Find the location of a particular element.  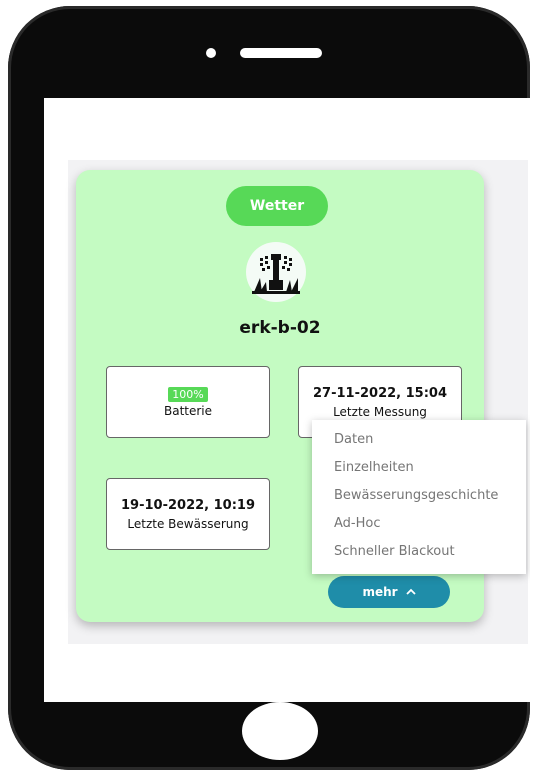

weather-button: Wetter is located at coordinates (277, 206).